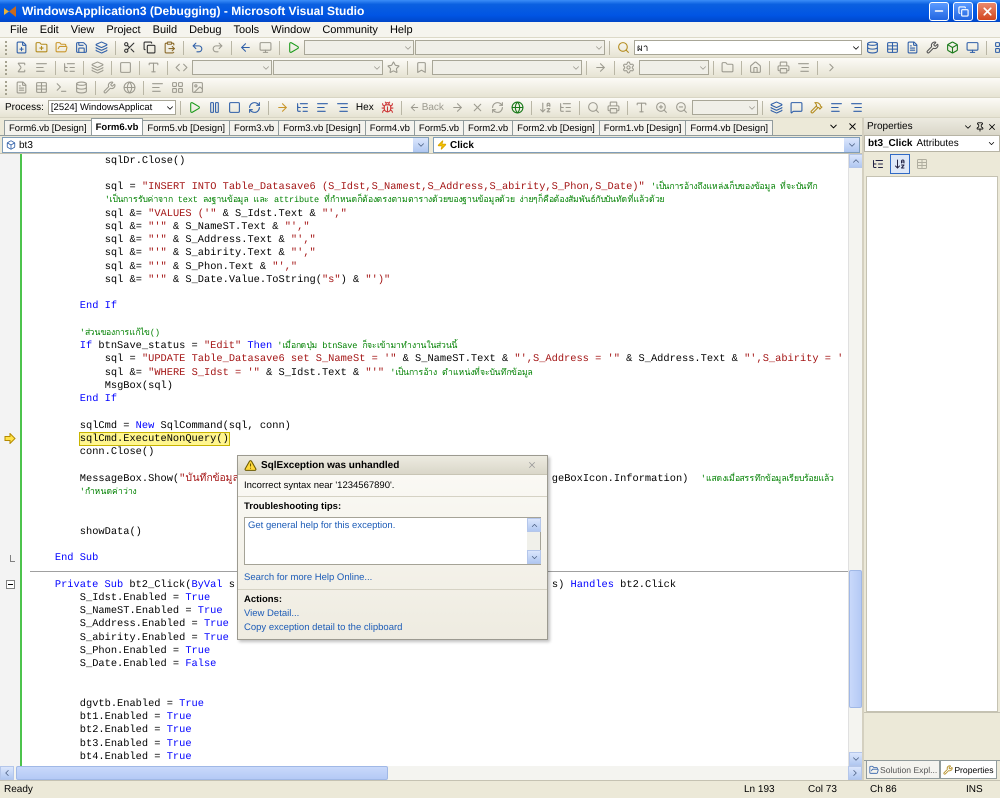 The height and width of the screenshot is (798, 1000). What do you see at coordinates (488, 127) in the screenshot?
I see `document-tab: Form2.vb` at bounding box center [488, 127].